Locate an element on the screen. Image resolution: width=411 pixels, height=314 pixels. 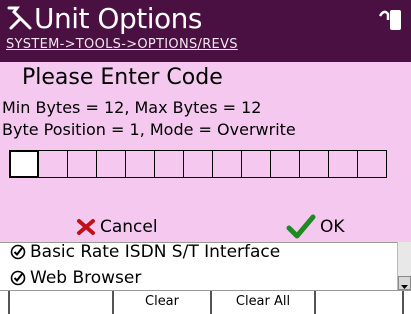
clear-button: Clear is located at coordinates (162, 302).